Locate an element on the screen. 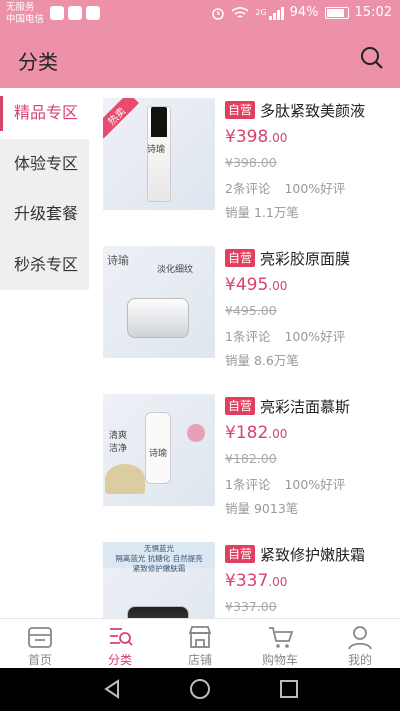  product-image: 无惧蓝光 隔离蓝光 抗糖化 自然提亮 紧致修护嫩肤霜 is located at coordinates (159, 580).